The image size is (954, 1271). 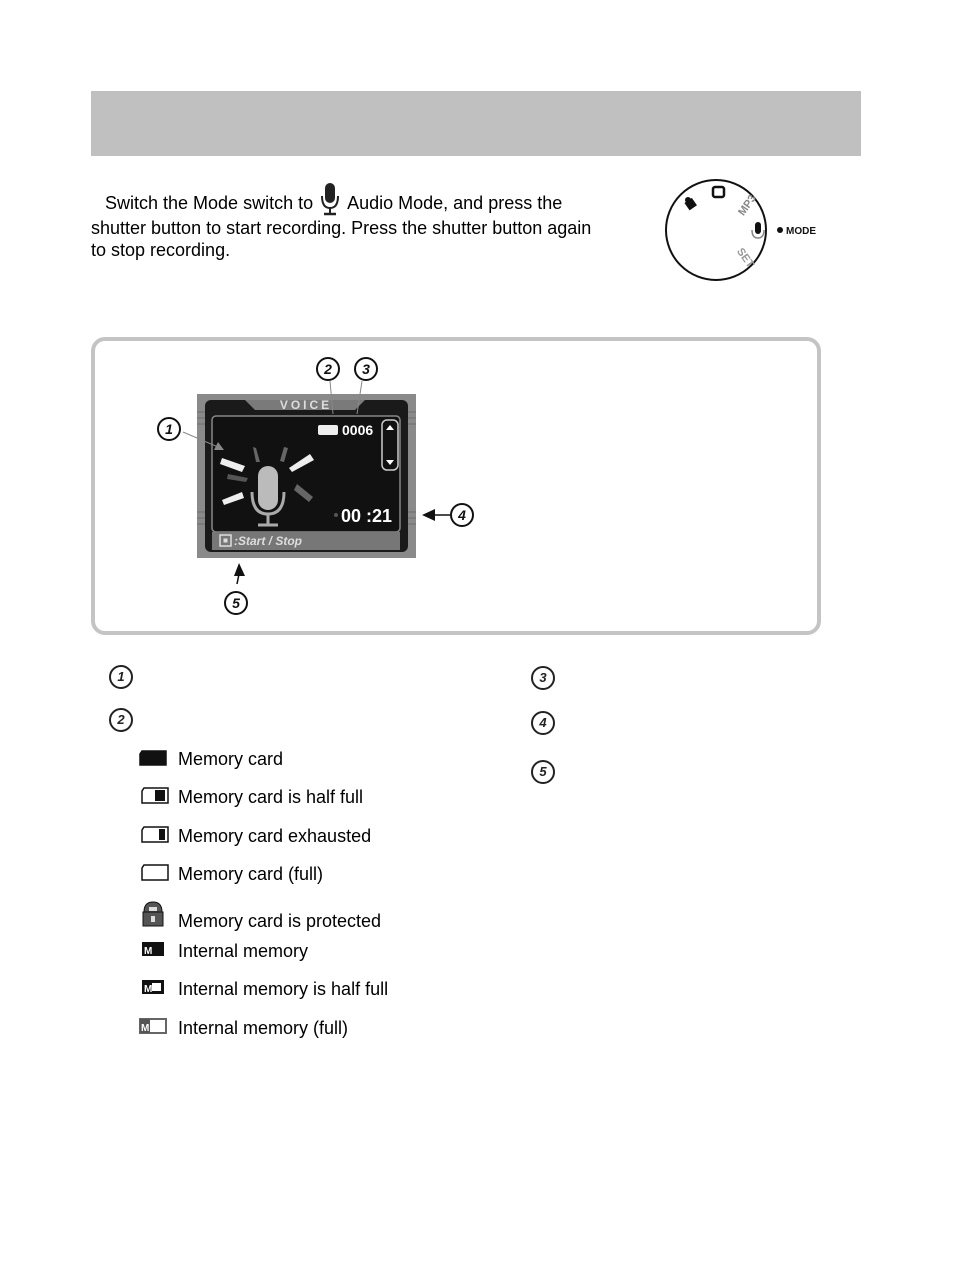 What do you see at coordinates (268, 541) in the screenshot?
I see `start-stop-hint: :Start / Stop` at bounding box center [268, 541].